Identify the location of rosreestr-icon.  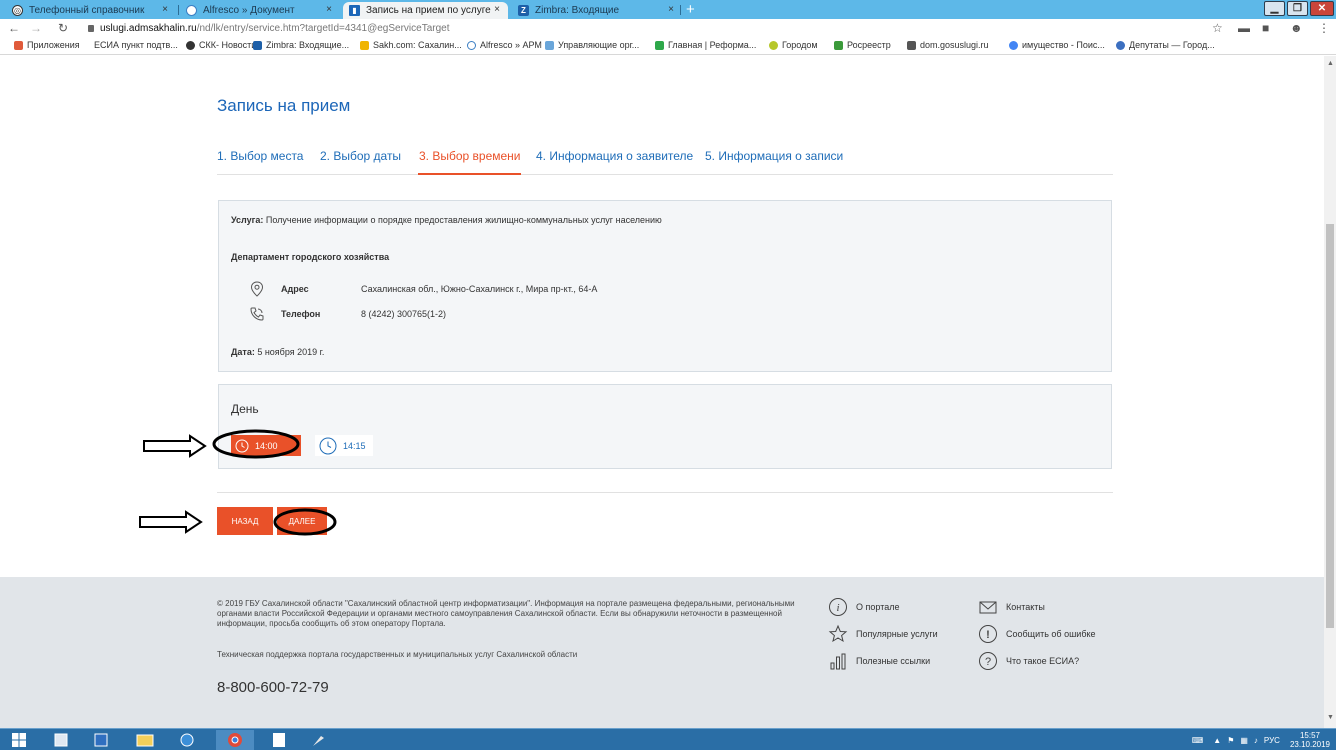
(838, 45).